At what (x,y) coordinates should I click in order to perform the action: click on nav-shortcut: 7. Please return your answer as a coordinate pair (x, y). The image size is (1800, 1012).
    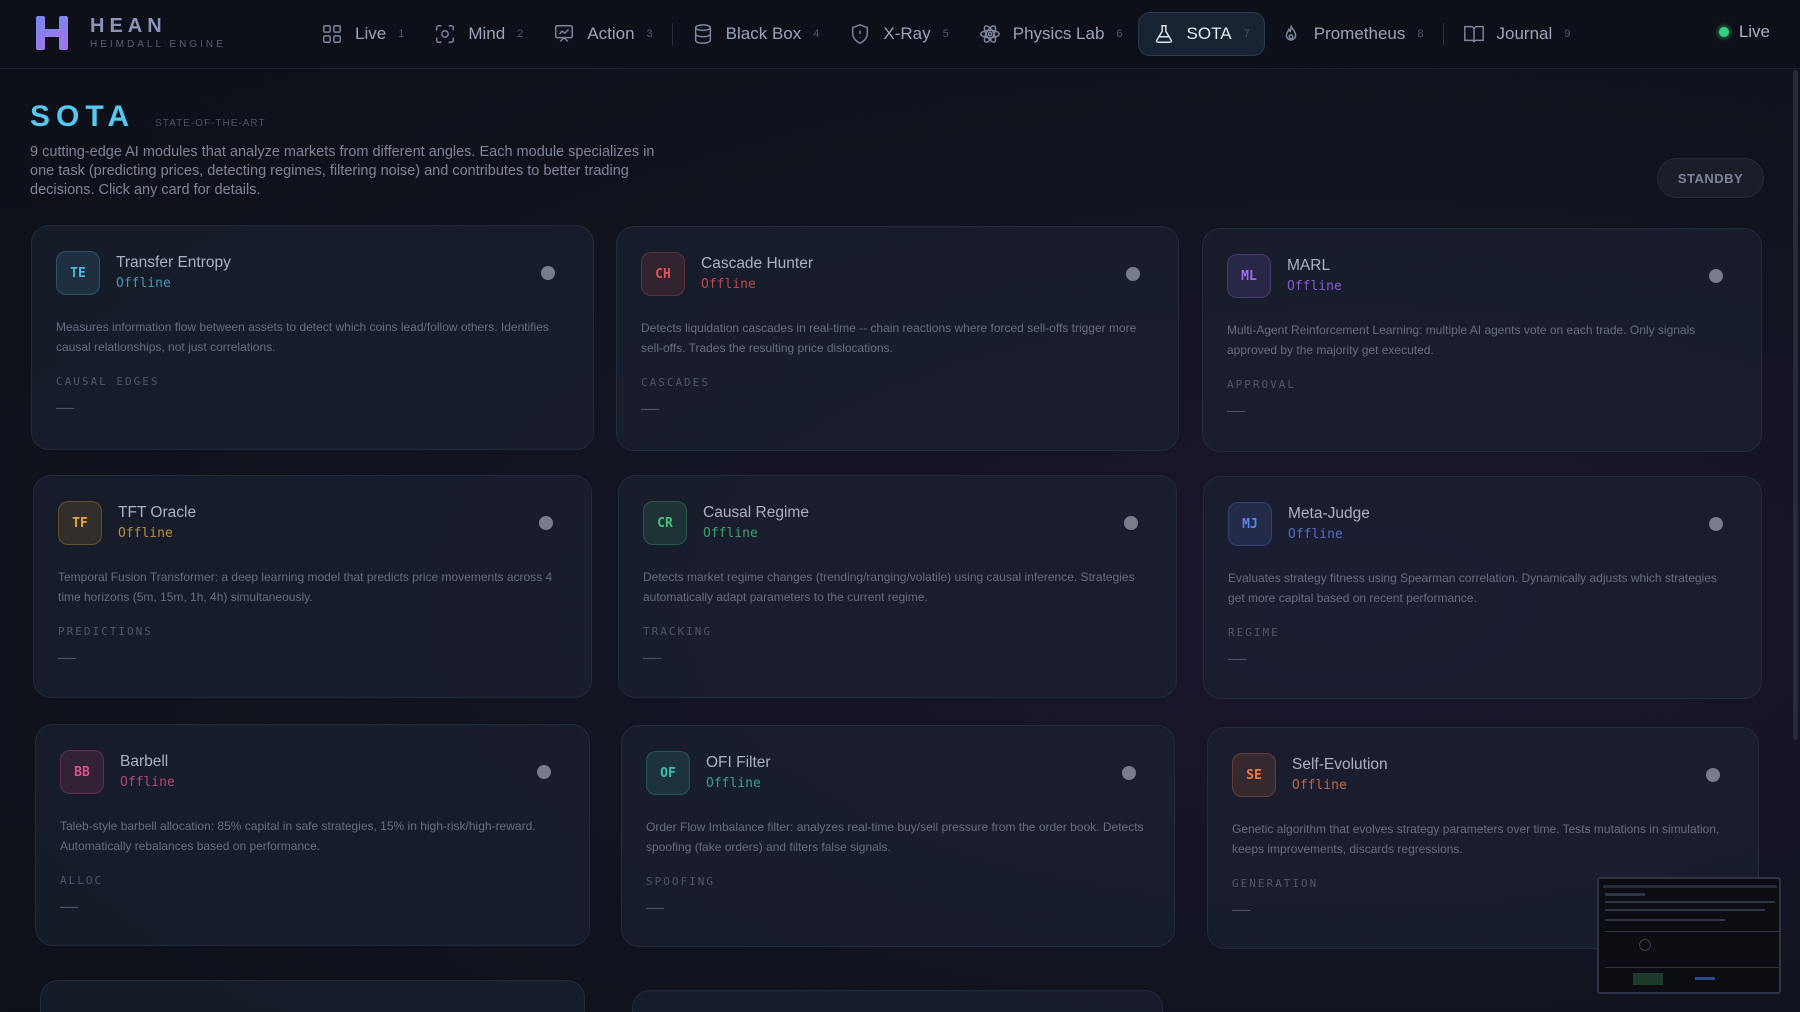
    Looking at the image, I should click on (1246, 34).